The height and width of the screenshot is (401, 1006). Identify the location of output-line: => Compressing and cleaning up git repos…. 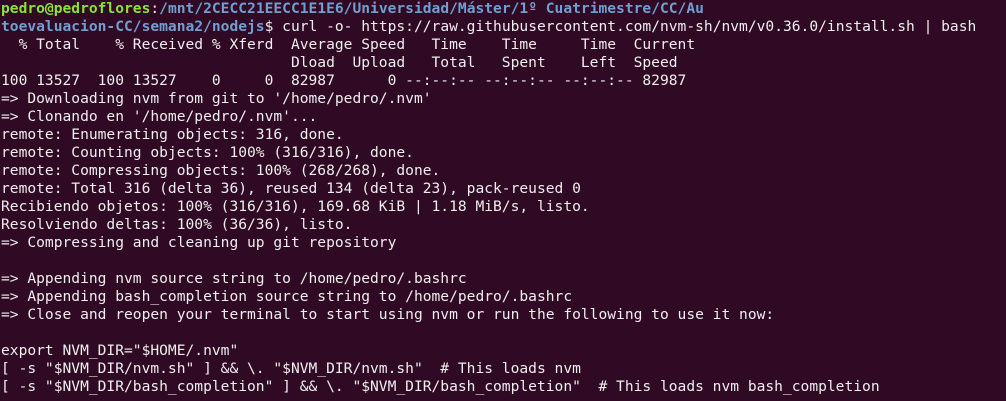
(199, 242).